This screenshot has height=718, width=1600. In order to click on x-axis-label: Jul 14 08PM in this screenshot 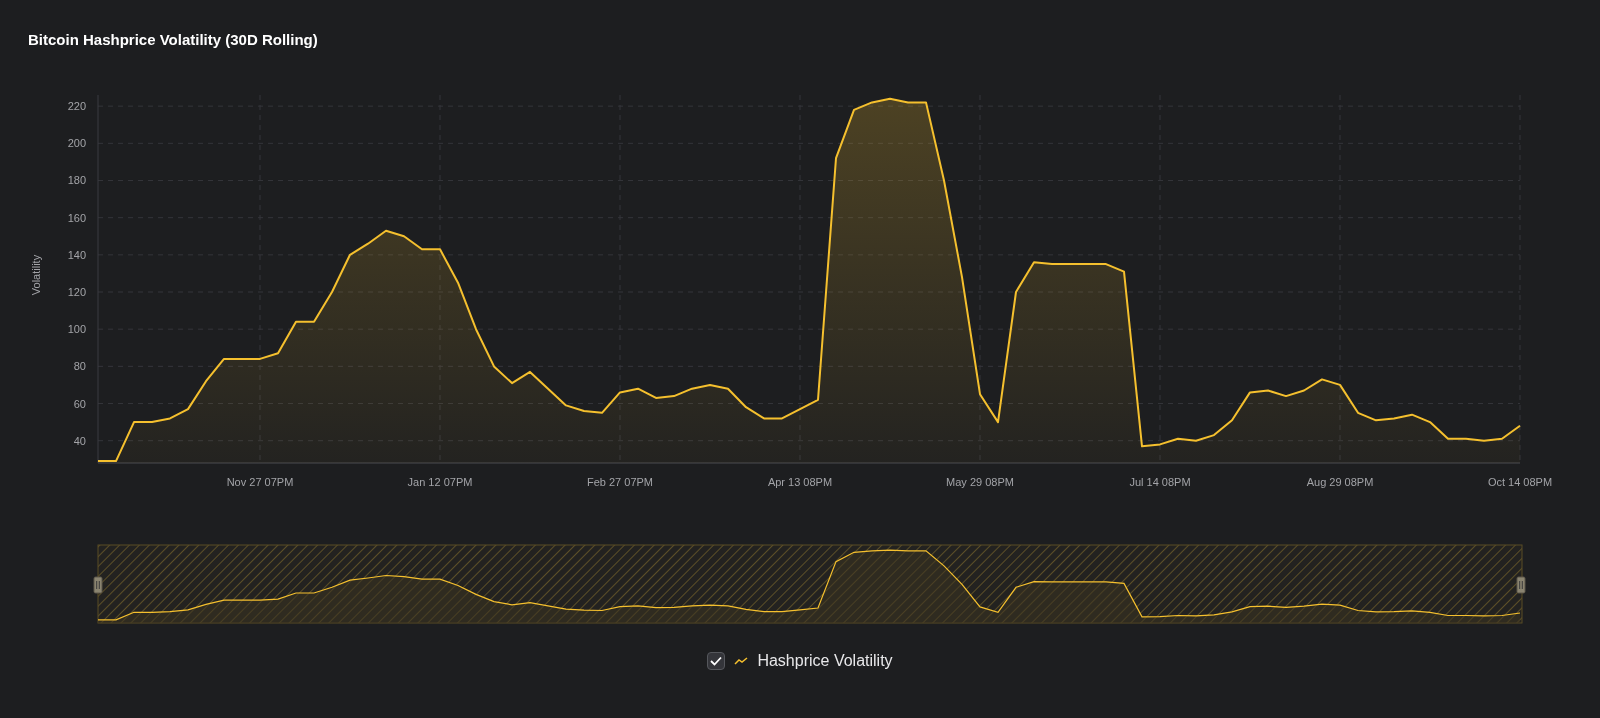, I will do `click(1160, 482)`.